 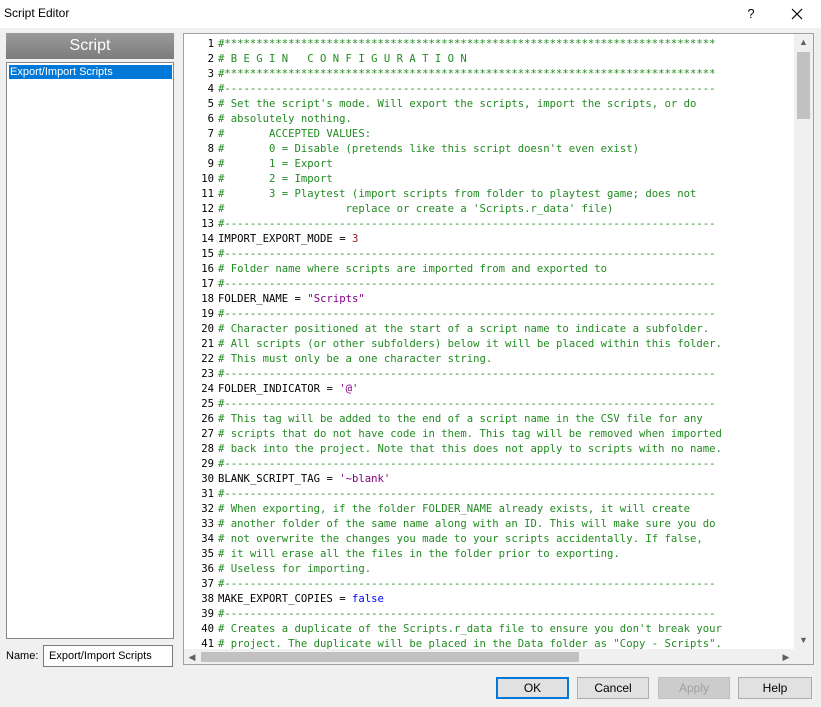 What do you see at coordinates (803, 640) in the screenshot?
I see `scroll-down-arrow-icon: ▼` at bounding box center [803, 640].